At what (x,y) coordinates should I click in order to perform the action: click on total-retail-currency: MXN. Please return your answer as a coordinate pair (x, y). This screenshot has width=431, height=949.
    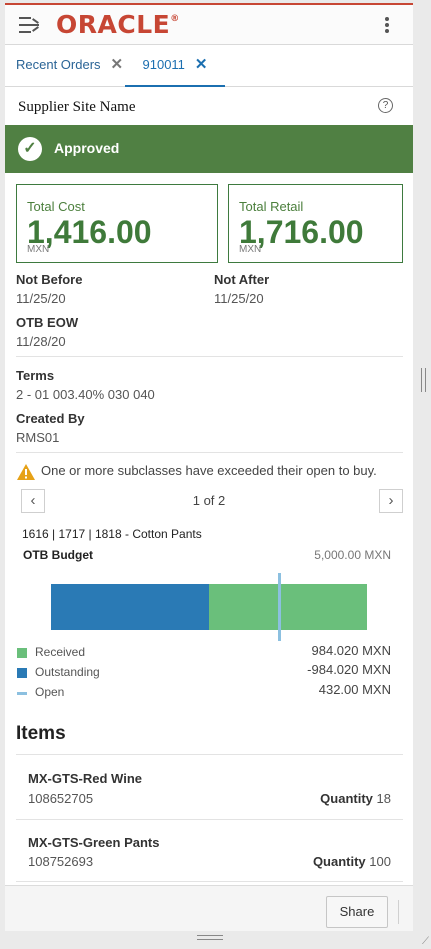
    Looking at the image, I should click on (250, 249).